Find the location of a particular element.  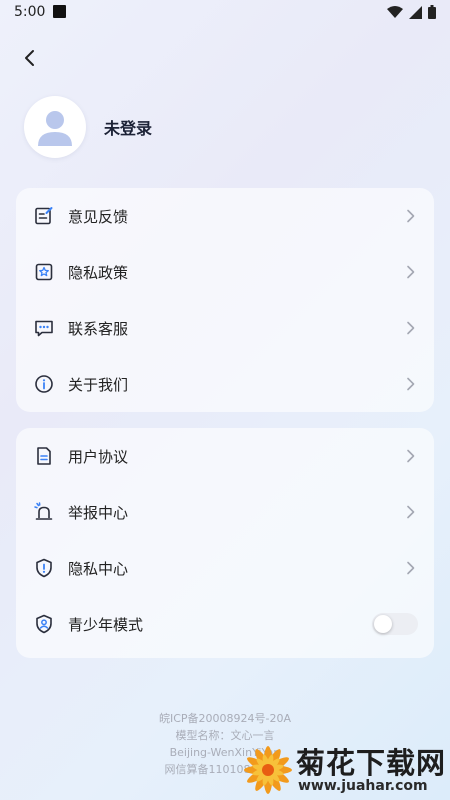

chevron-left-icon is located at coordinates (29, 58).